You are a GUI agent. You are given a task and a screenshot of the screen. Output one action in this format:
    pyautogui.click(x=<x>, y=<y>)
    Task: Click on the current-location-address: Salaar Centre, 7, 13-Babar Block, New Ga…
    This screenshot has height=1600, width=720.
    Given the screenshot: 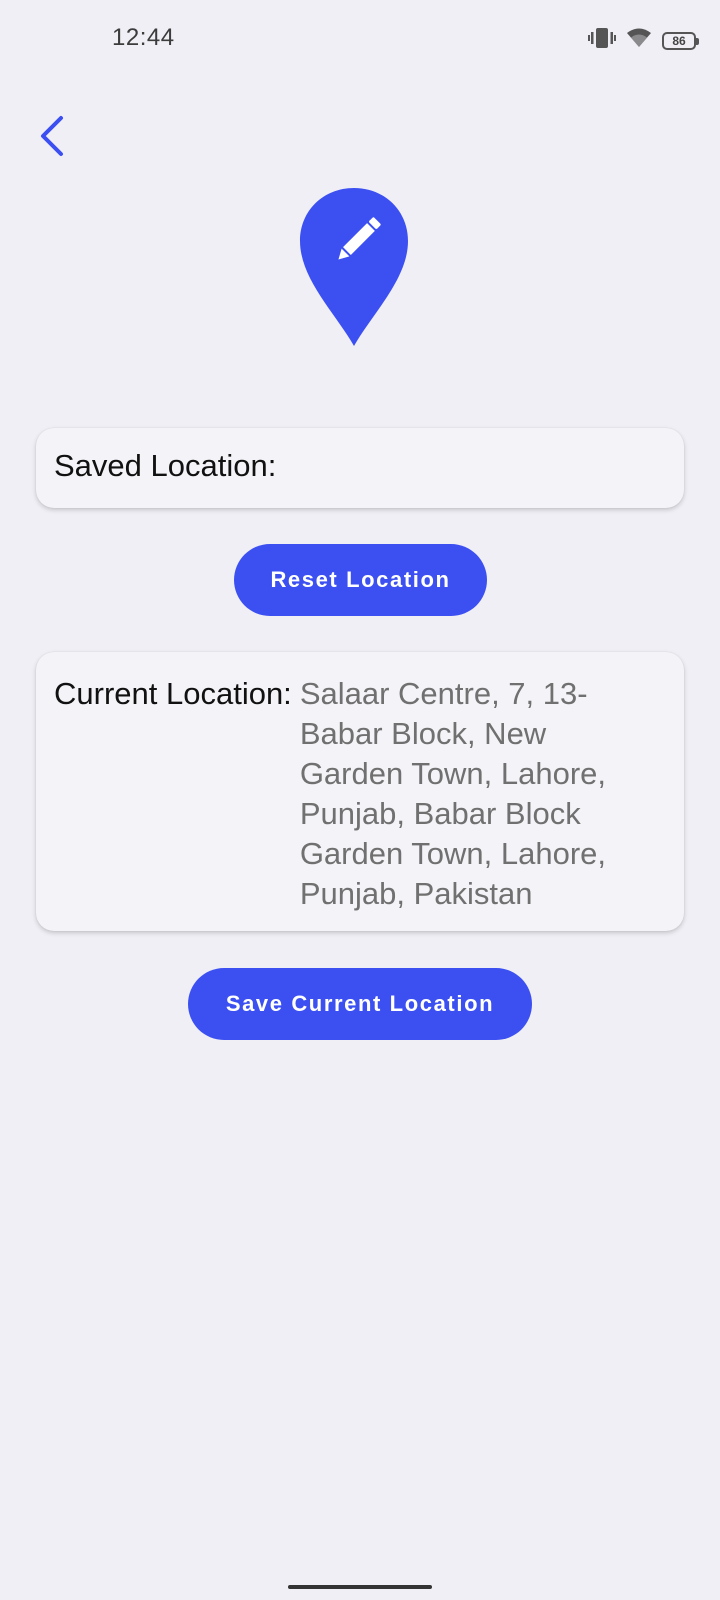 What is the action you would take?
    pyautogui.click(x=452, y=793)
    